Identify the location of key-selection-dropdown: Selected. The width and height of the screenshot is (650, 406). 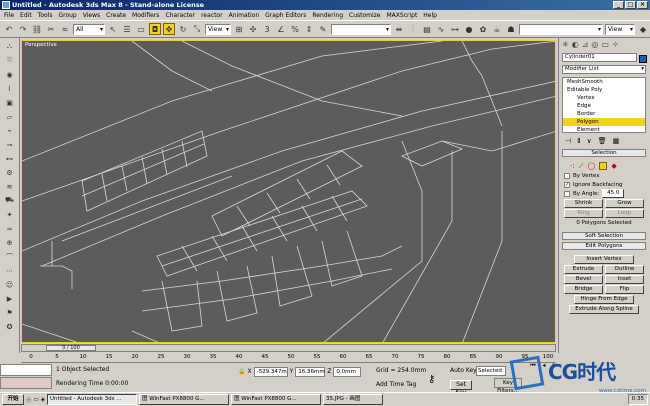
(491, 371).